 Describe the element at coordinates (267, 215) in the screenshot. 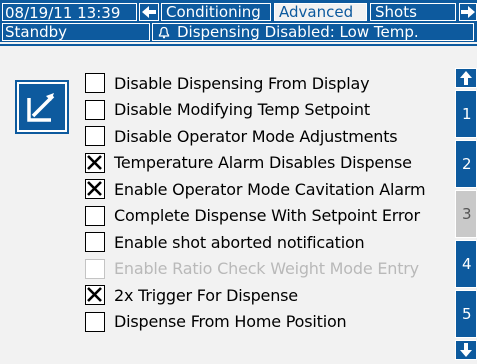

I see `option-label: Complete Dispense With Setpoint Error` at that location.